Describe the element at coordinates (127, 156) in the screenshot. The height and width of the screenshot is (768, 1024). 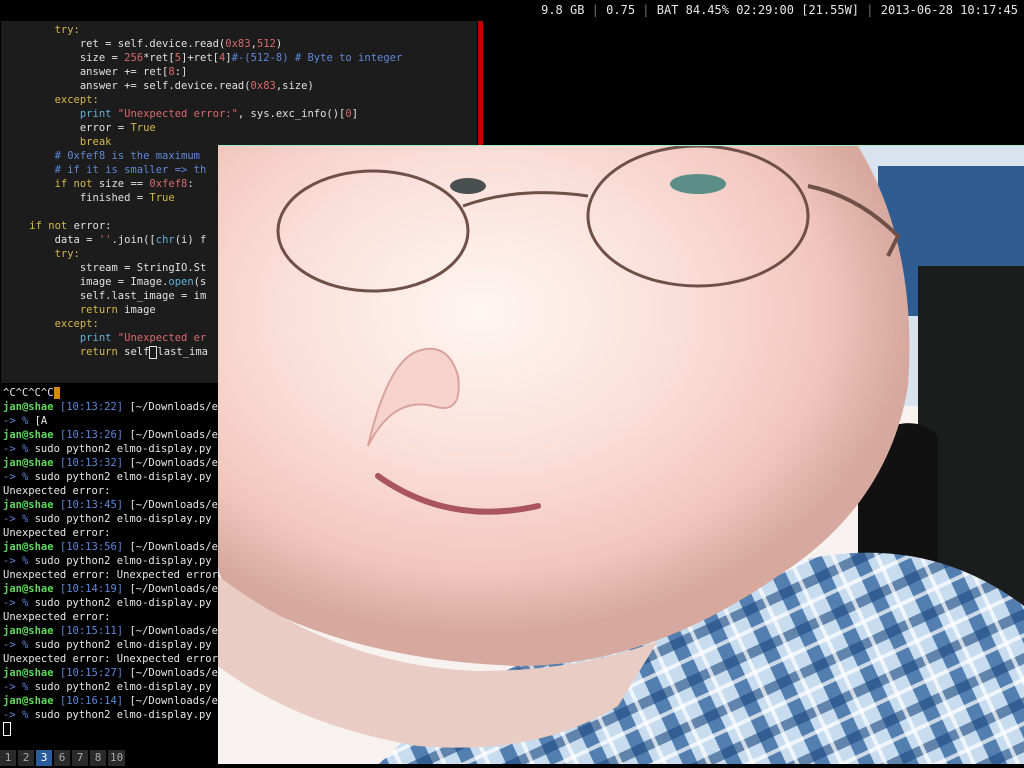
I see `code-token: # 0xfef8 is the maximum` at that location.